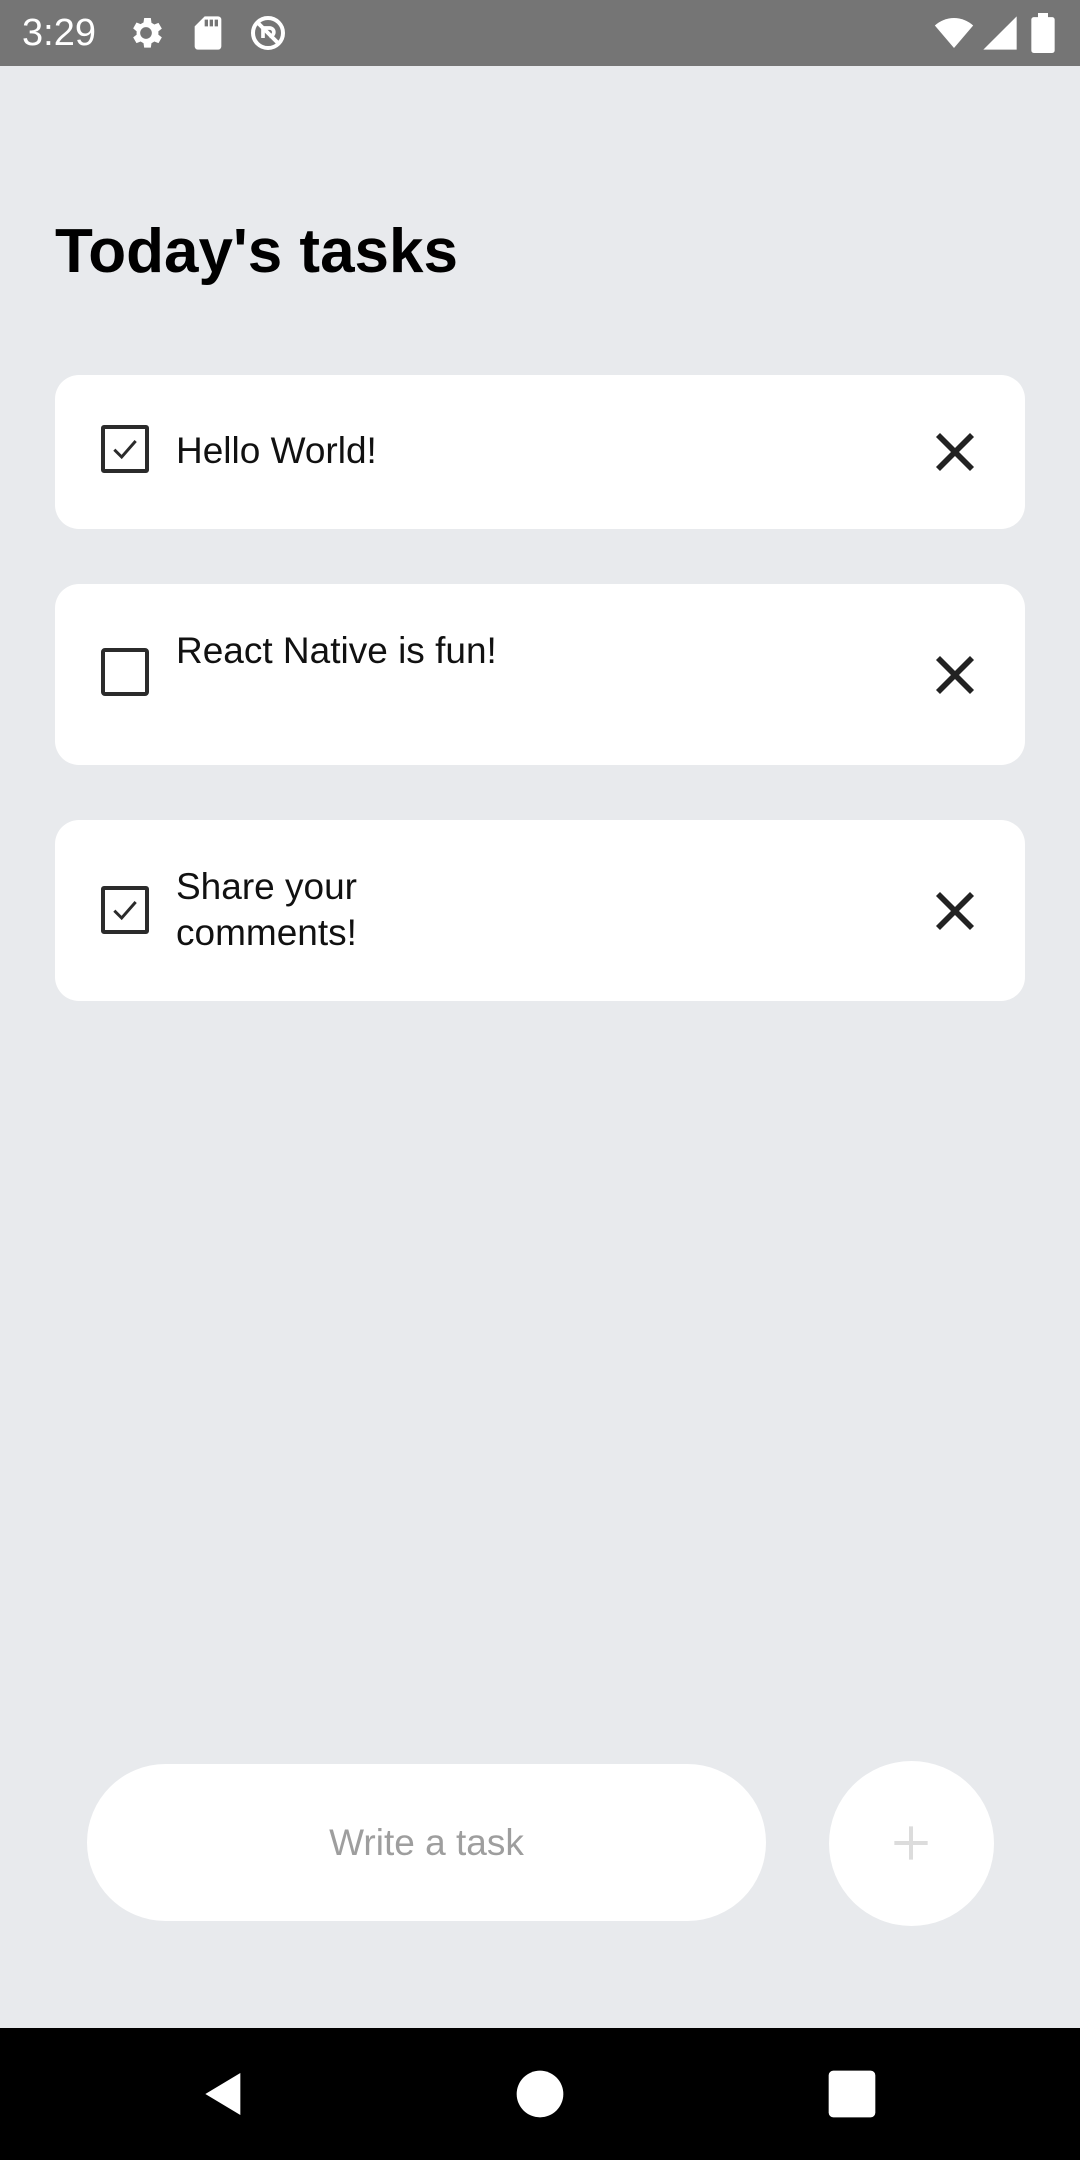  Describe the element at coordinates (954, 33) in the screenshot. I see `wifi-icon` at that location.